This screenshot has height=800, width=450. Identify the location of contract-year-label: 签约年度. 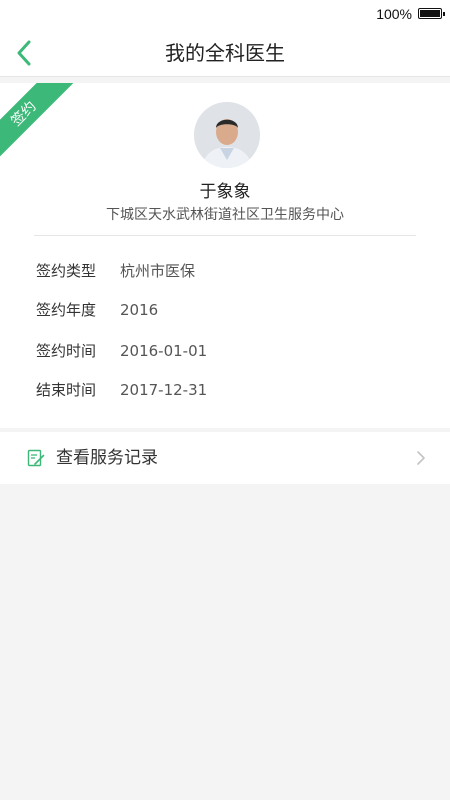
(66, 310).